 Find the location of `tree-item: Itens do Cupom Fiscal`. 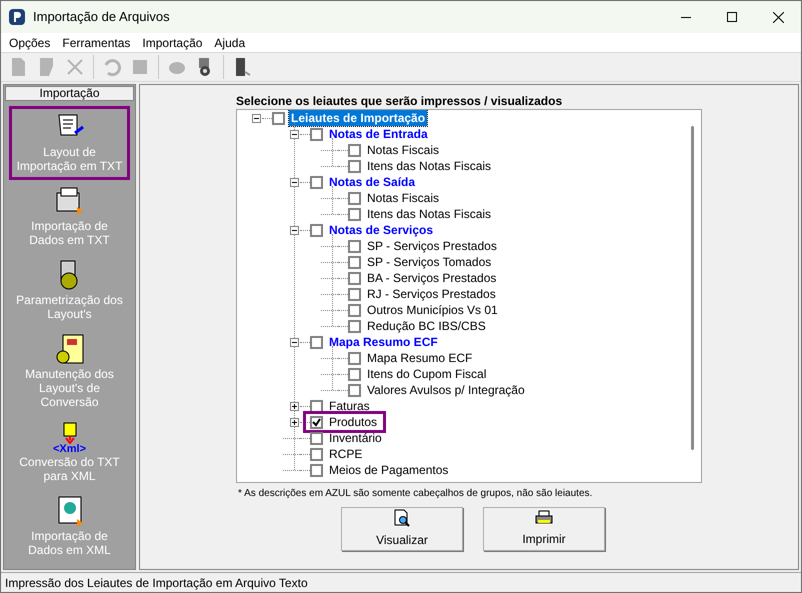

tree-item: Itens do Cupom Fiscal is located at coordinates (426, 374).